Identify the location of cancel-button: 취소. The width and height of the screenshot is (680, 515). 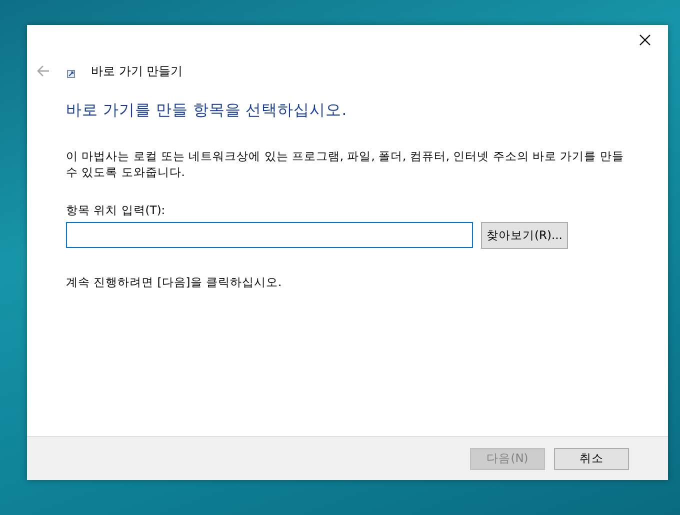
(591, 459).